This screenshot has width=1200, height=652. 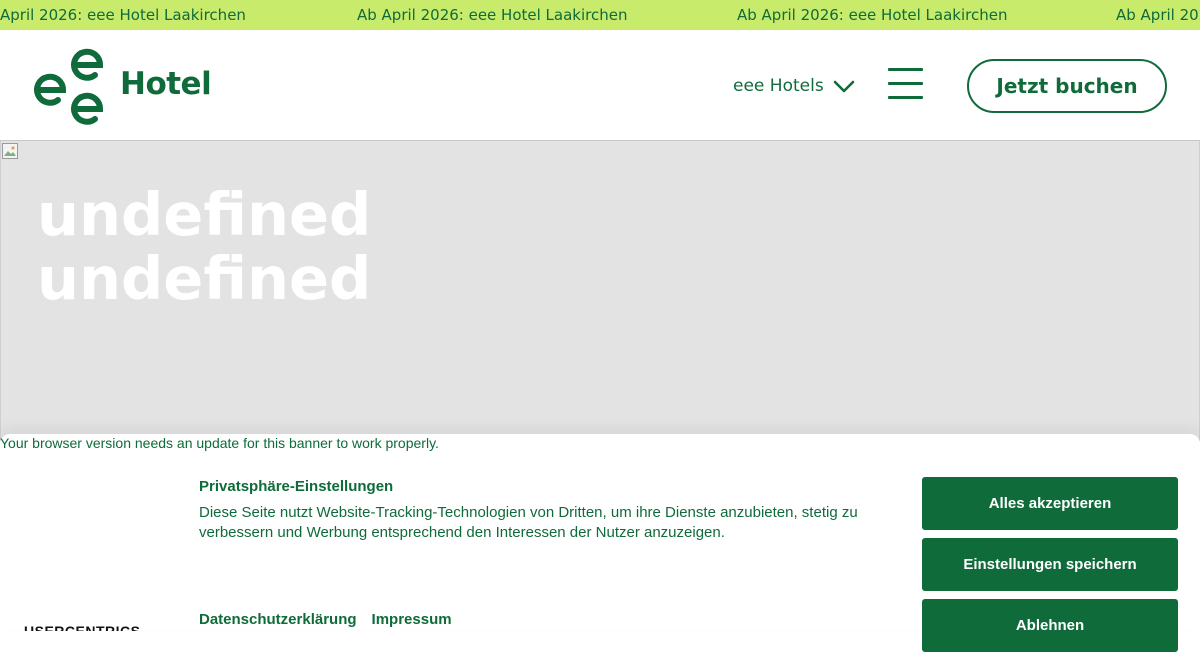 What do you see at coordinates (778, 86) in the screenshot?
I see `hotels-dropdown-label: eee Hotels` at bounding box center [778, 86].